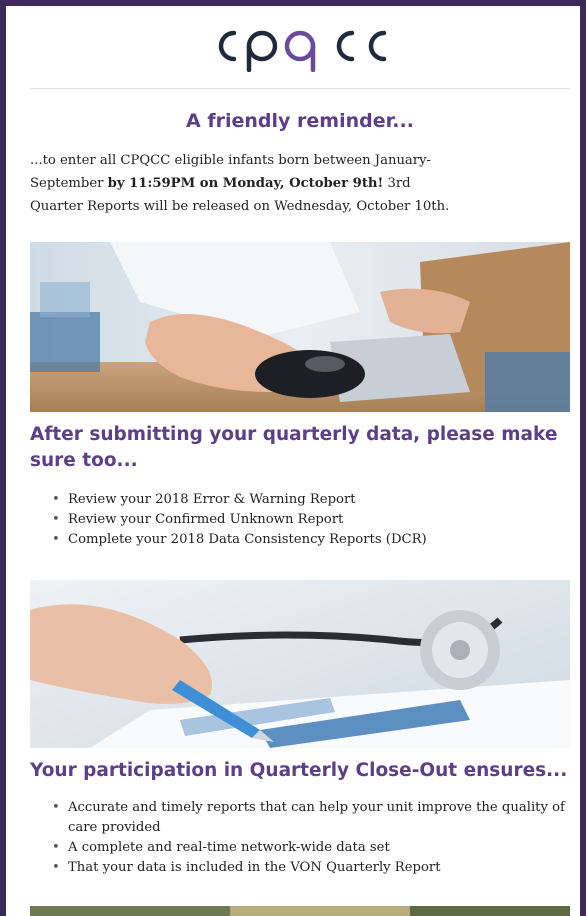  Describe the element at coordinates (300, 48) in the screenshot. I see `cpqcc-logo` at that location.